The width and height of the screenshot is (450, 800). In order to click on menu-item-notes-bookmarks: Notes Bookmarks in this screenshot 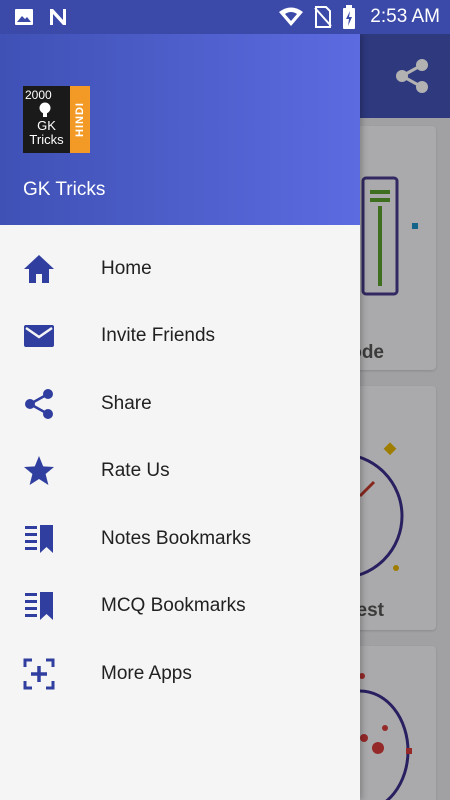, I will do `click(180, 539)`.